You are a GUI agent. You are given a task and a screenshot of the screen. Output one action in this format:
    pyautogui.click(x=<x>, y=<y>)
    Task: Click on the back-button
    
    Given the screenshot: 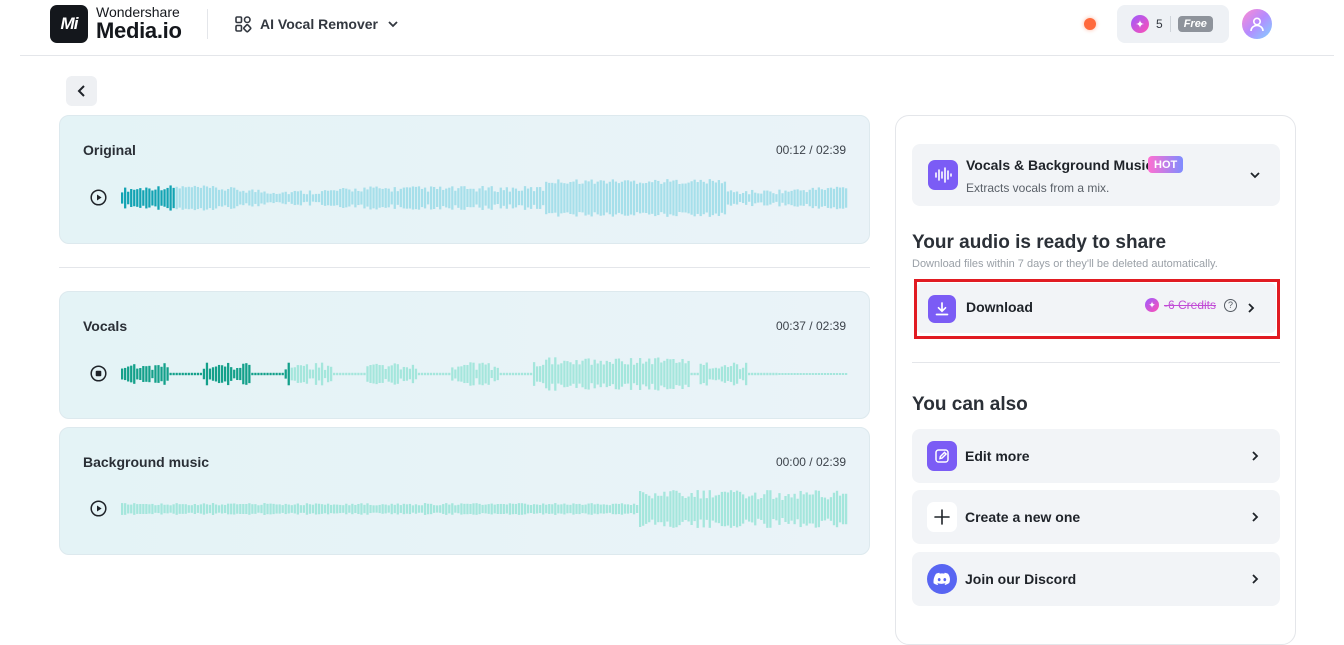 What is the action you would take?
    pyautogui.click(x=81, y=91)
    